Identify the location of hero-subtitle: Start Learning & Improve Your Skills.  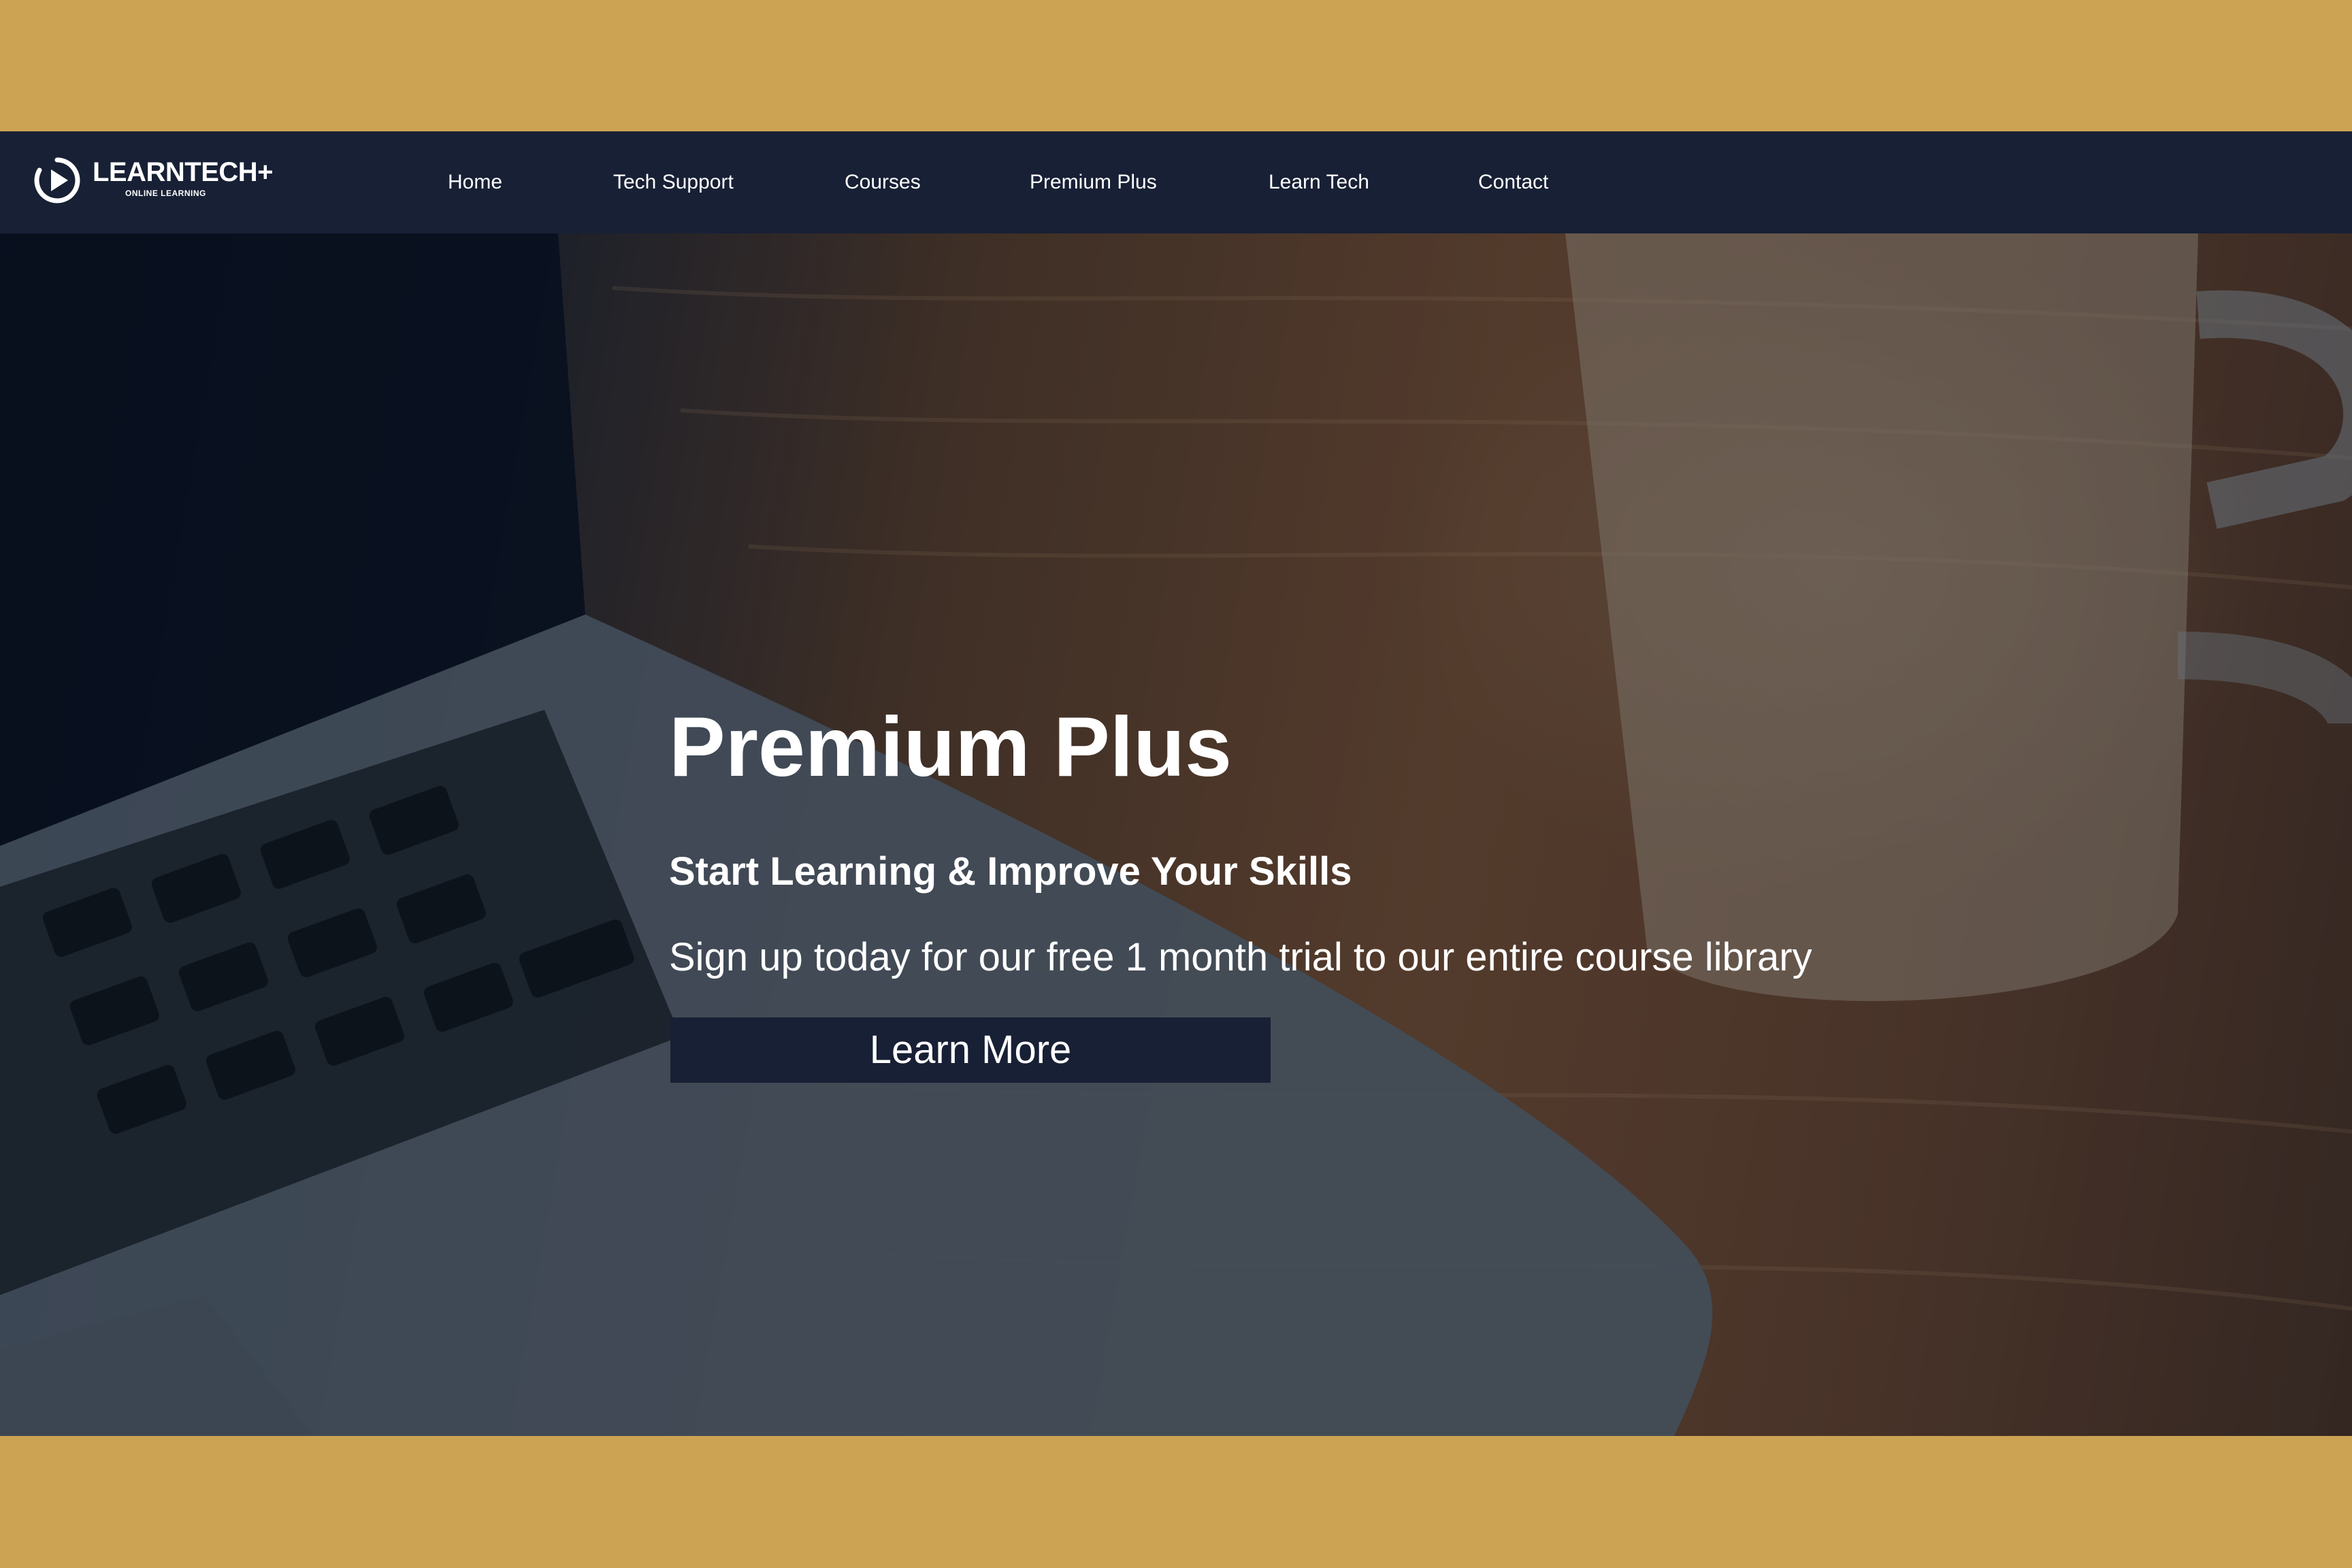
(1011, 872).